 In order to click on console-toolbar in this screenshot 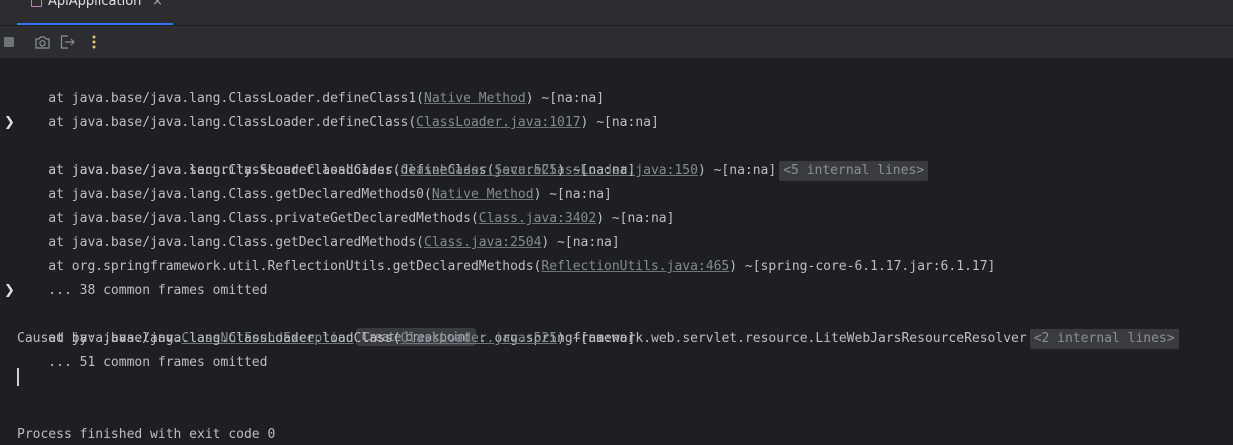, I will do `click(616, 42)`.